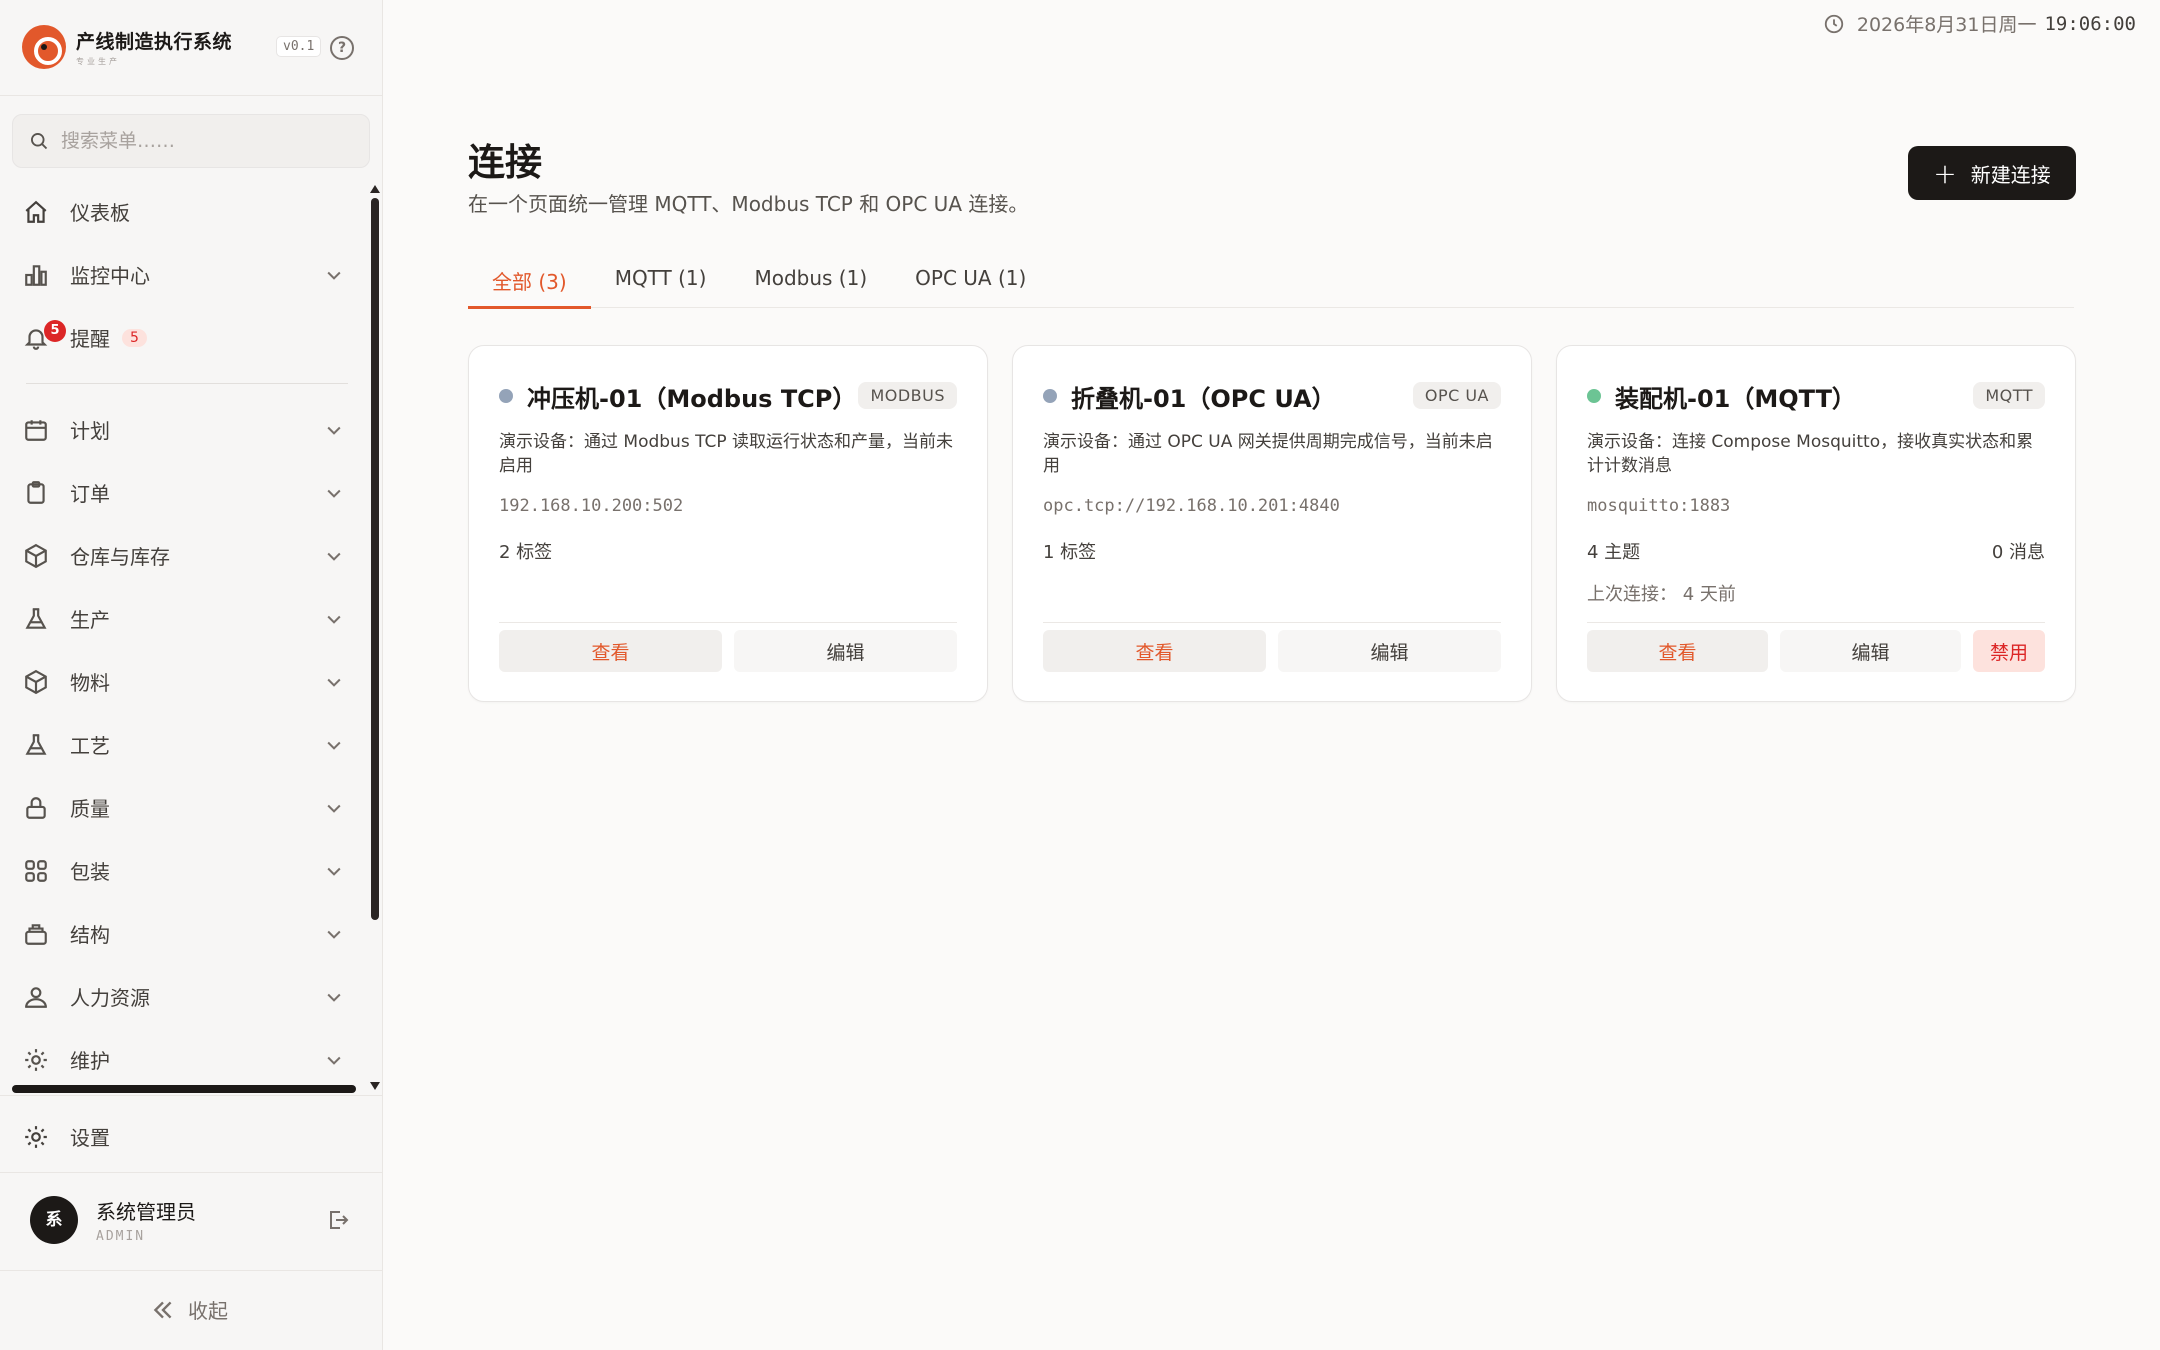 This screenshot has width=2160, height=1350. What do you see at coordinates (970, 282) in the screenshot?
I see `tab-opcua: OPC UA (1)` at bounding box center [970, 282].